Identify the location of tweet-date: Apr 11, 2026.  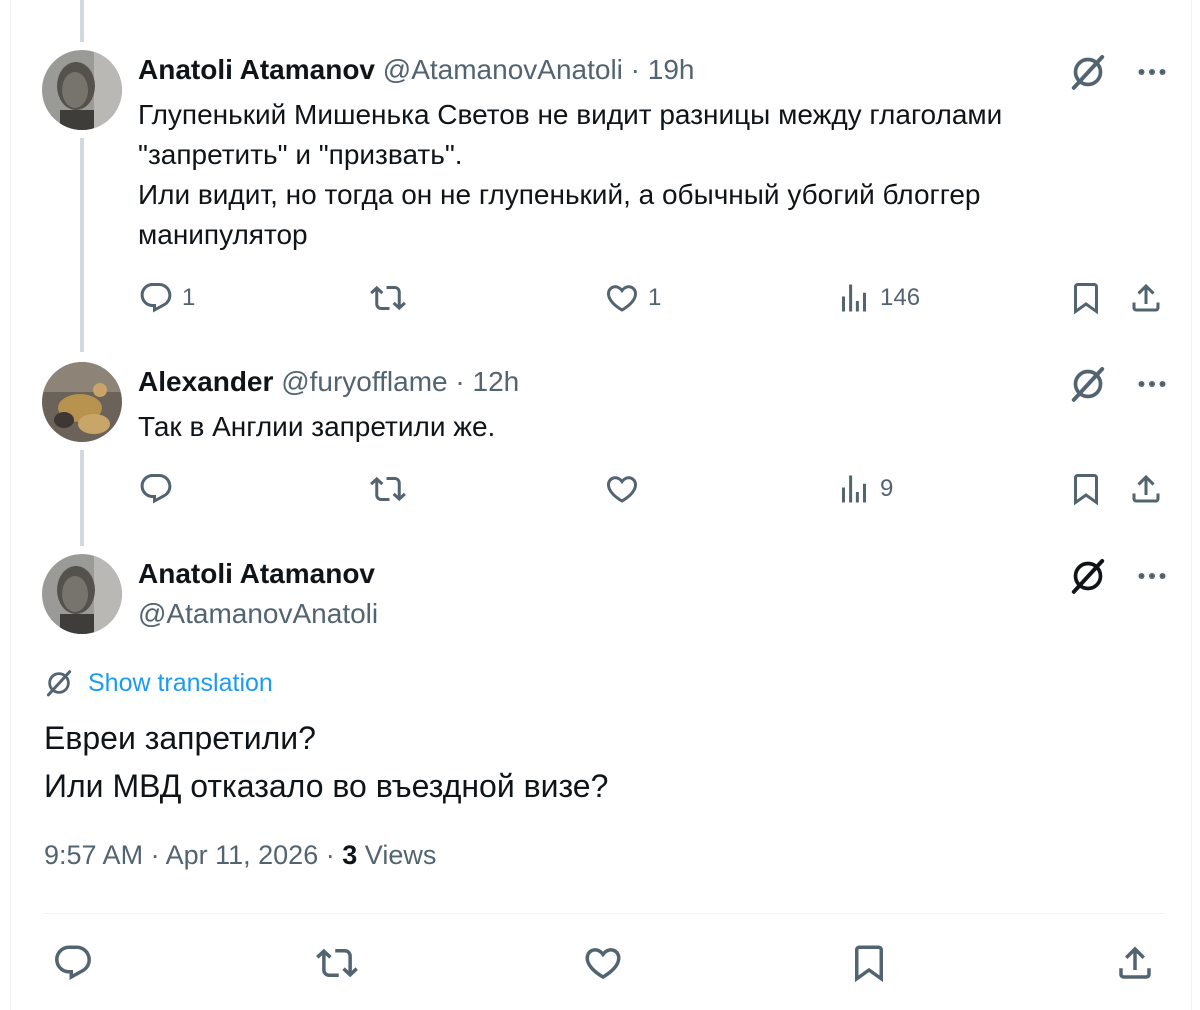
(242, 855).